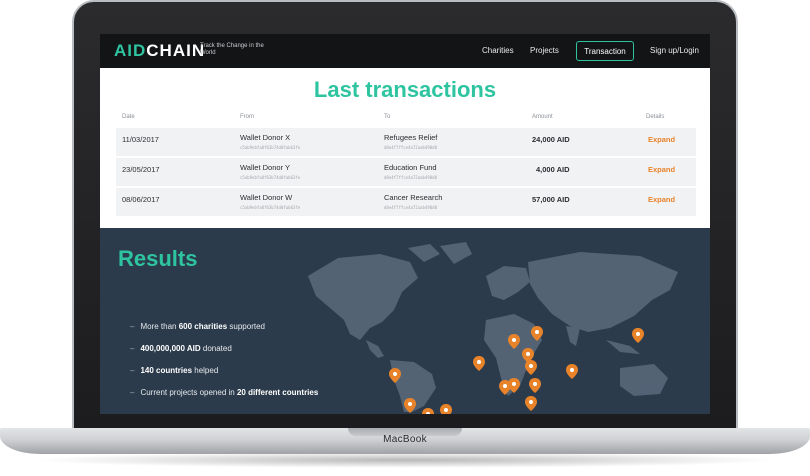 This screenshot has height=476, width=810. I want to click on row-amount: 57,000 AID, so click(551, 199).